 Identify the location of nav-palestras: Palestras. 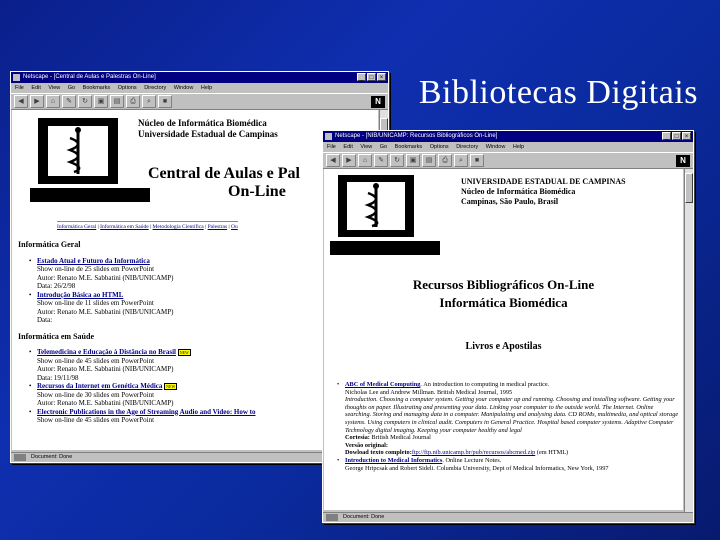
(218, 227).